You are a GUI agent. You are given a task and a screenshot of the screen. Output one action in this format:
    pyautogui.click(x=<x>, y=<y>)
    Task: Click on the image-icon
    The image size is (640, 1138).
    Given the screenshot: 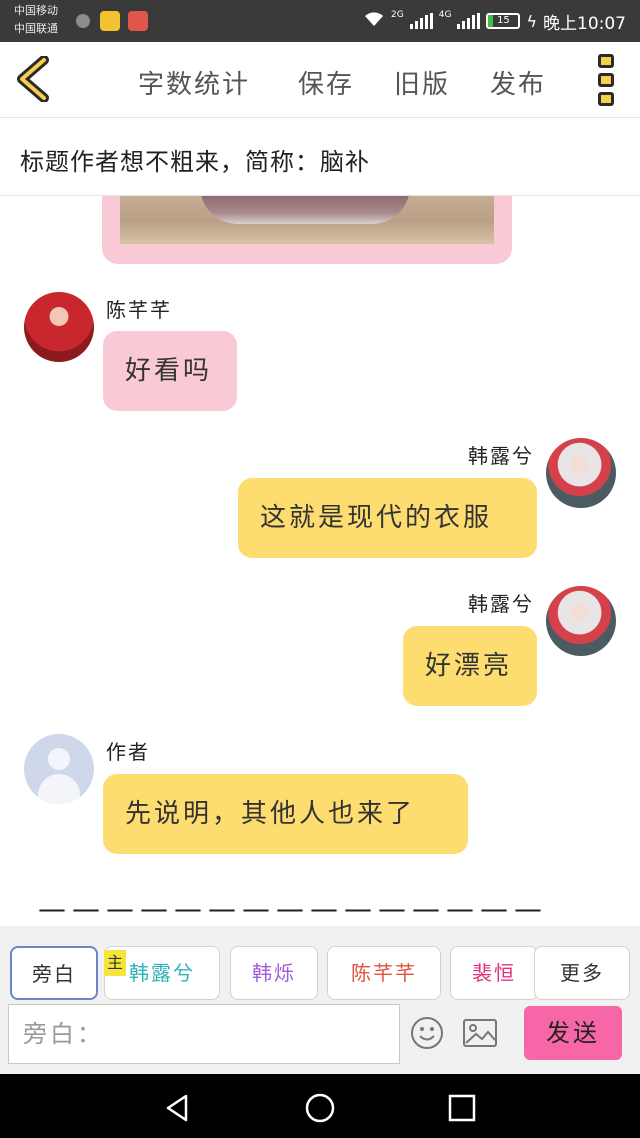 What is the action you would take?
    pyautogui.click(x=480, y=1033)
    